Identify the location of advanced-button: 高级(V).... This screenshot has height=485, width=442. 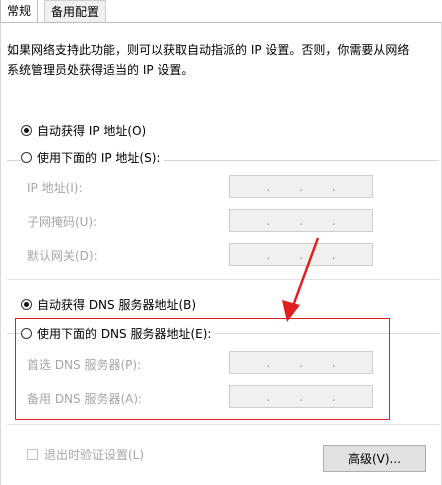
(374, 458).